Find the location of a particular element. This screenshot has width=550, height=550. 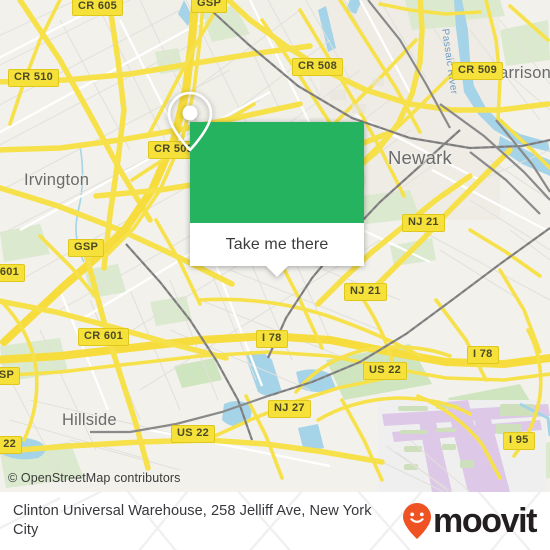

popup-cta-area: Take me there is located at coordinates (277, 250).